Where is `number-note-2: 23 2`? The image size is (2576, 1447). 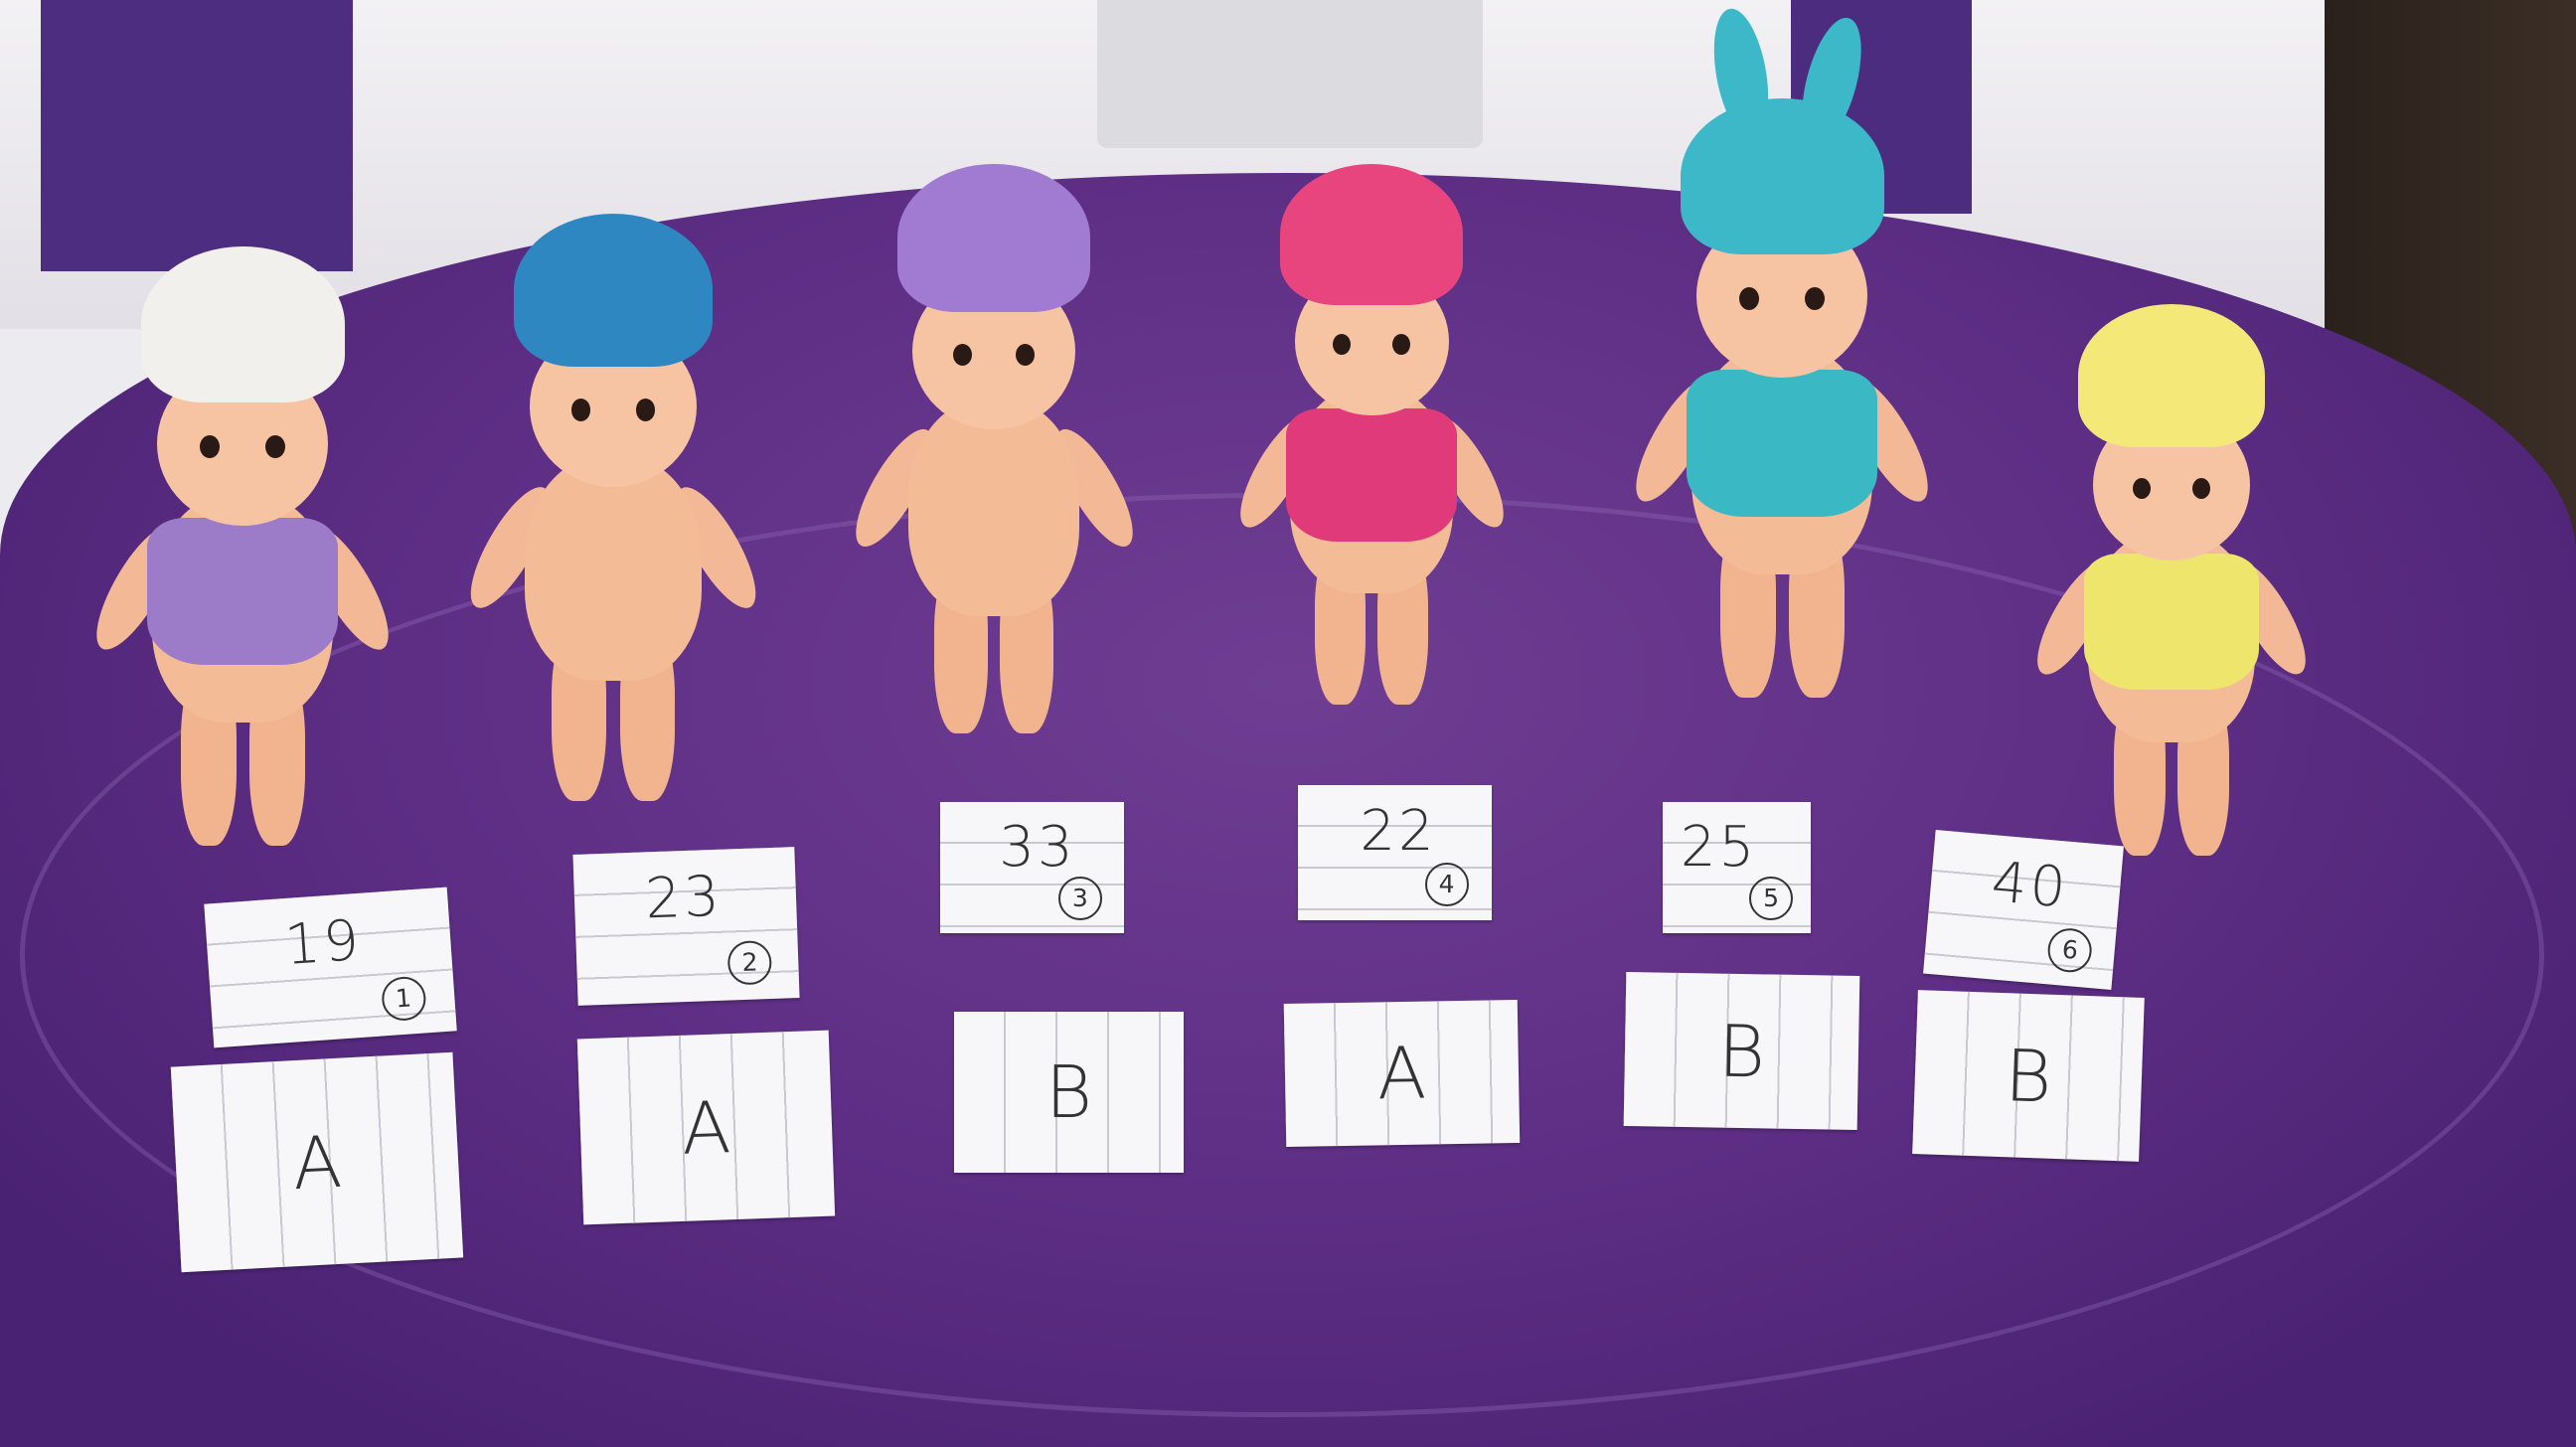 number-note-2: 23 2 is located at coordinates (686, 926).